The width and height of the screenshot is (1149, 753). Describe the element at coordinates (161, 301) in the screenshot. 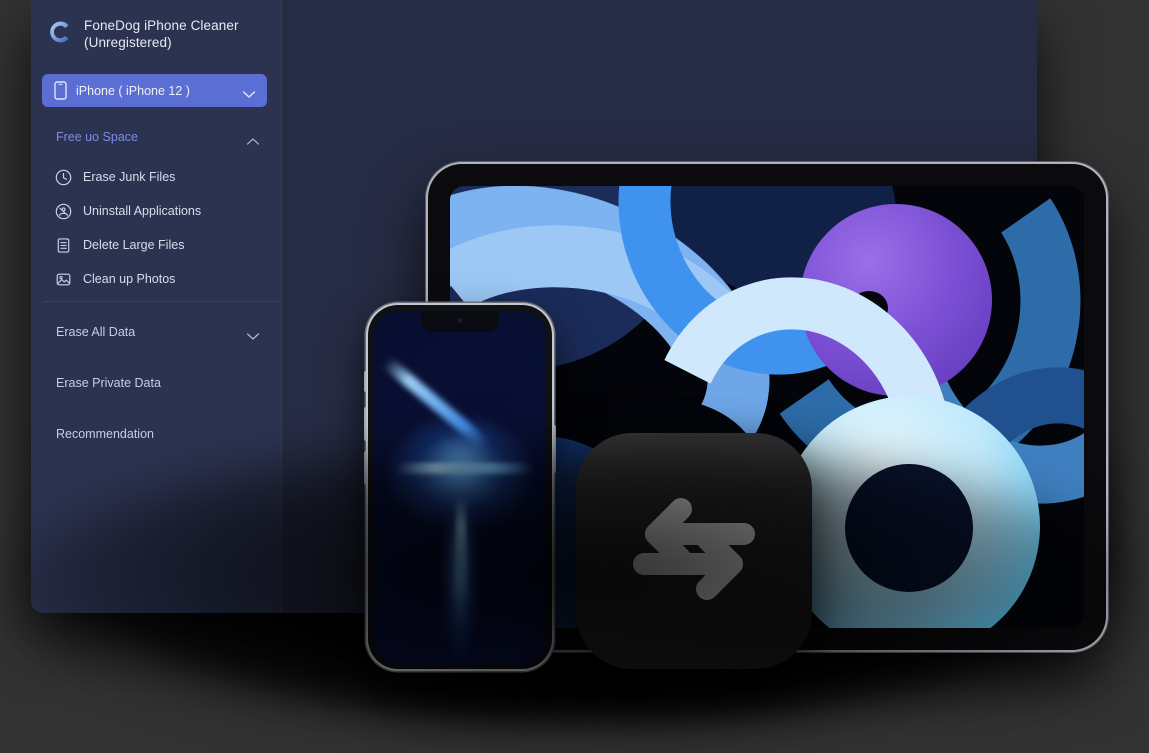

I see `sidebar-divider` at that location.